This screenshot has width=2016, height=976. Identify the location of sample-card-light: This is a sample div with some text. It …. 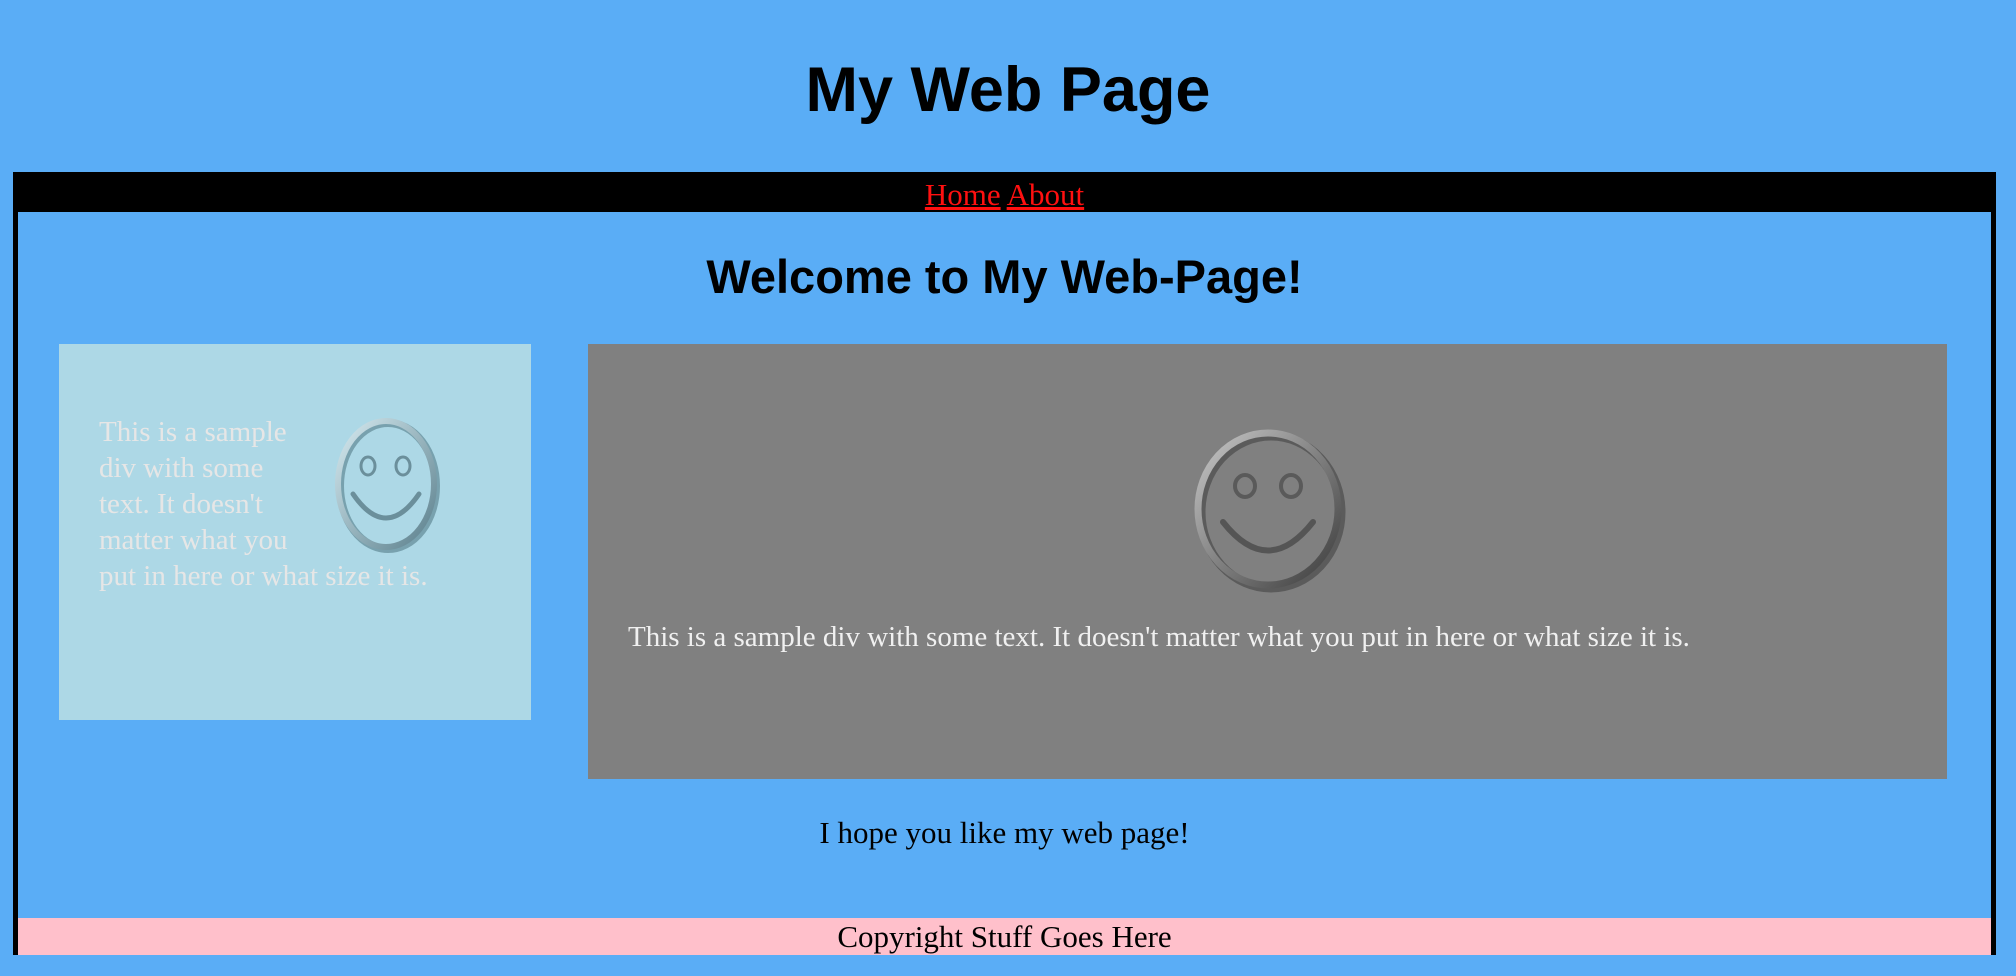
(295, 532).